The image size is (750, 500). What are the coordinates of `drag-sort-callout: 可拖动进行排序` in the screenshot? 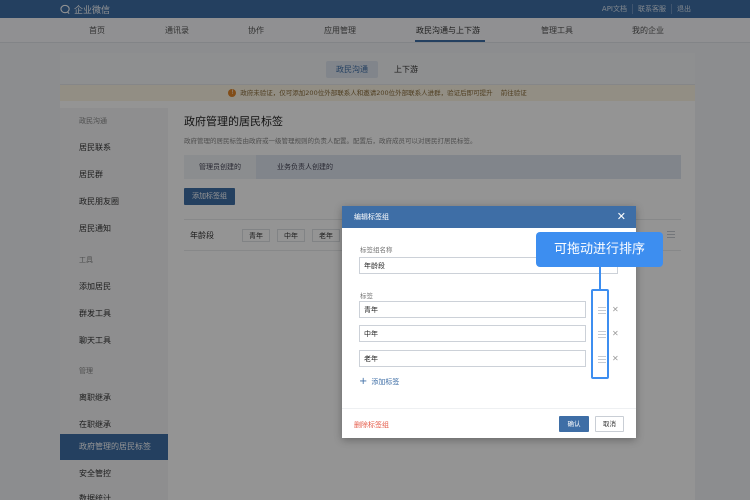 It's located at (599, 249).